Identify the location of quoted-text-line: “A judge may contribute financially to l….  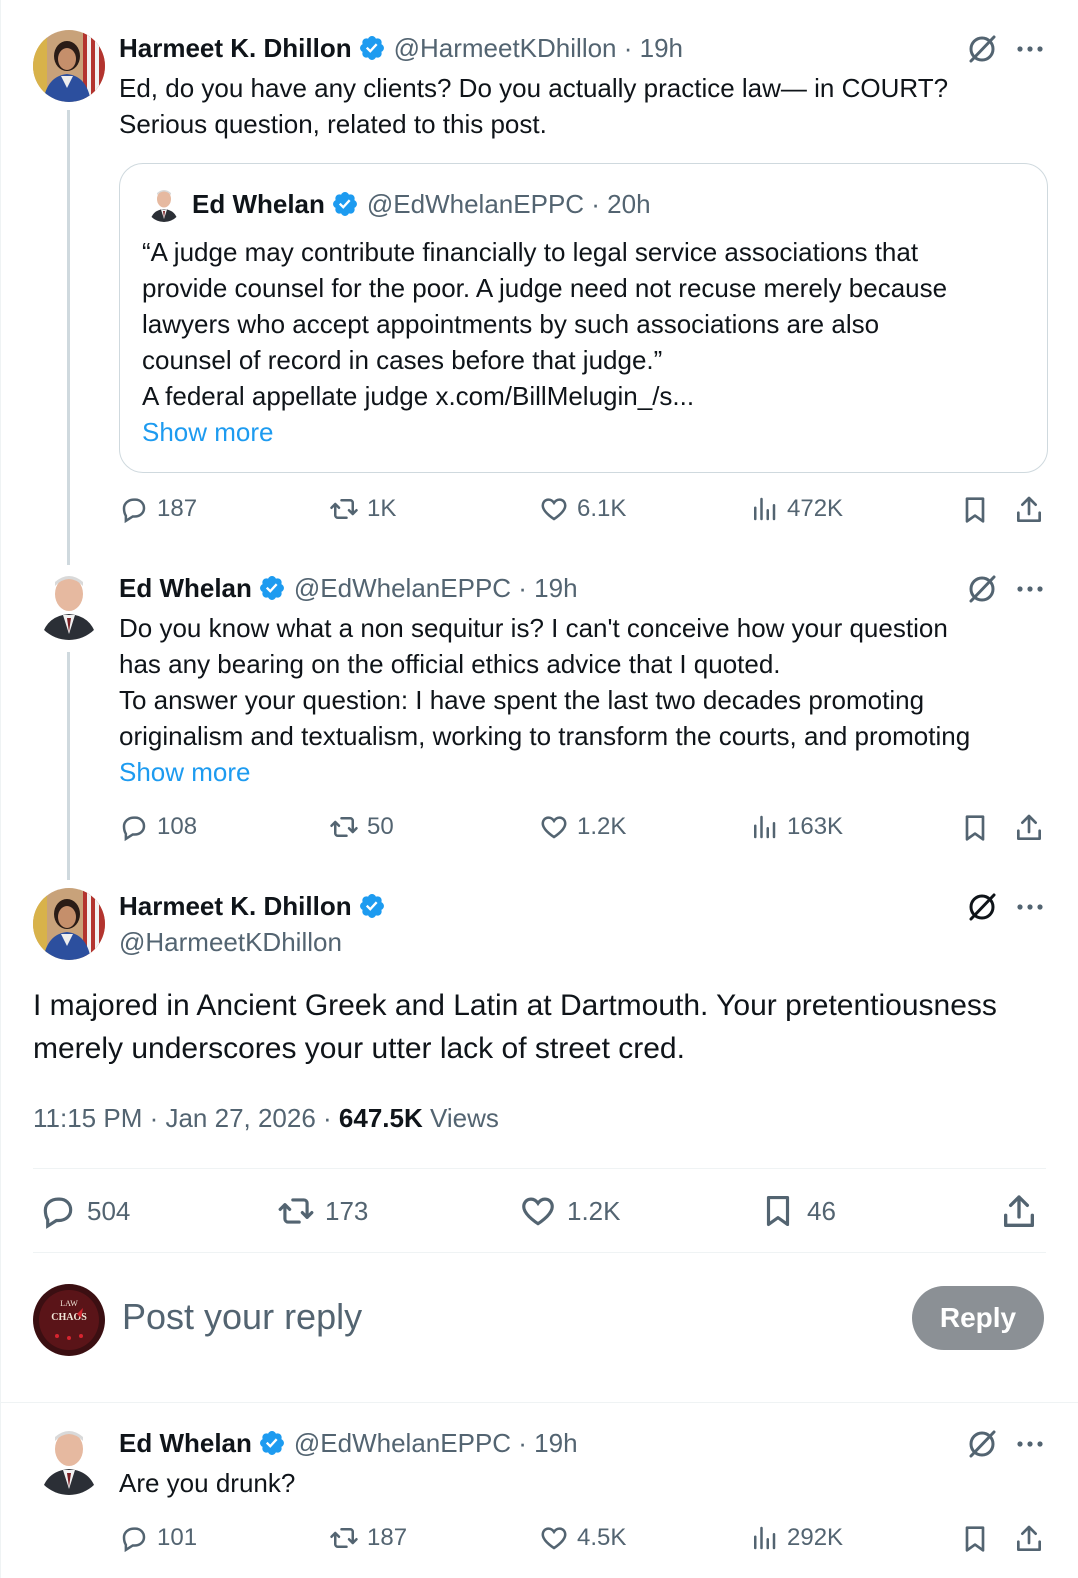
(530, 252).